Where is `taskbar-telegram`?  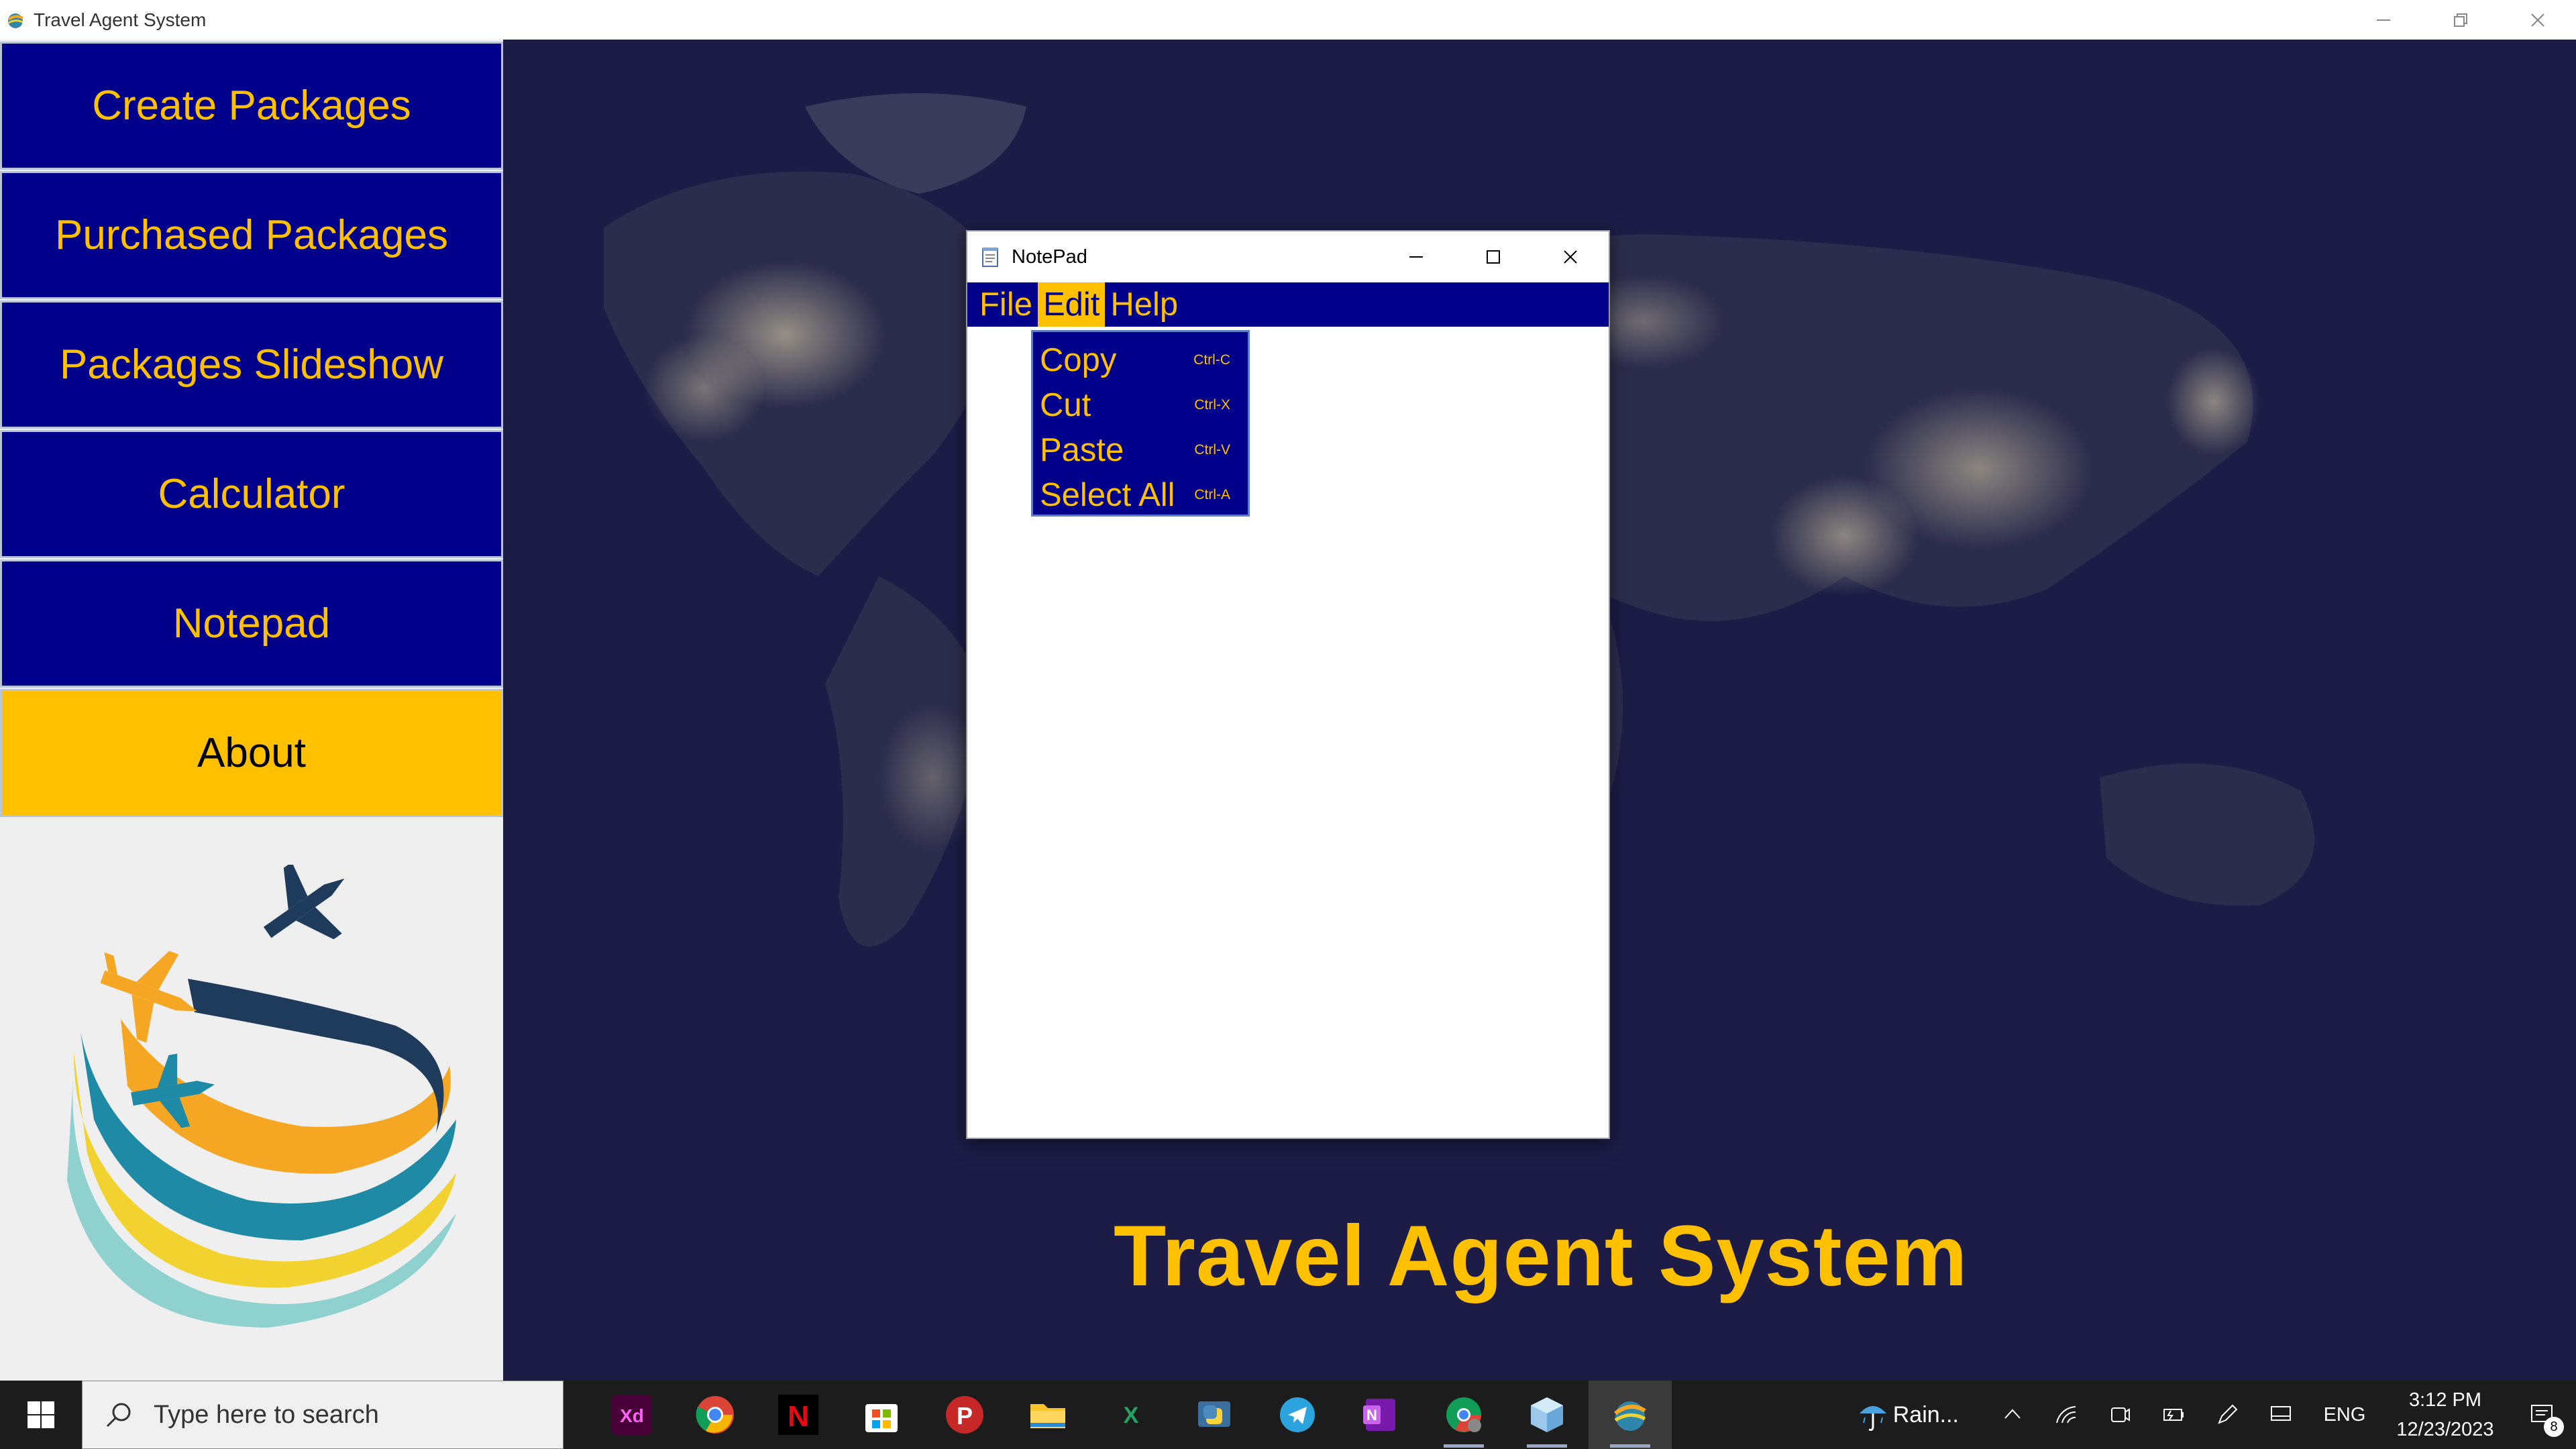 taskbar-telegram is located at coordinates (1297, 1415).